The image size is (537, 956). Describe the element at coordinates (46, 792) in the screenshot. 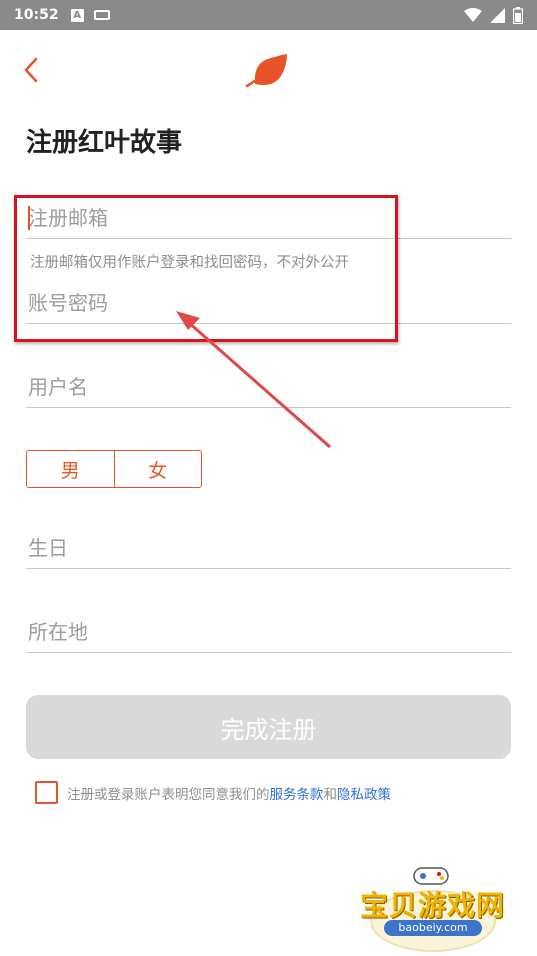

I see `agreement-checkbox` at that location.